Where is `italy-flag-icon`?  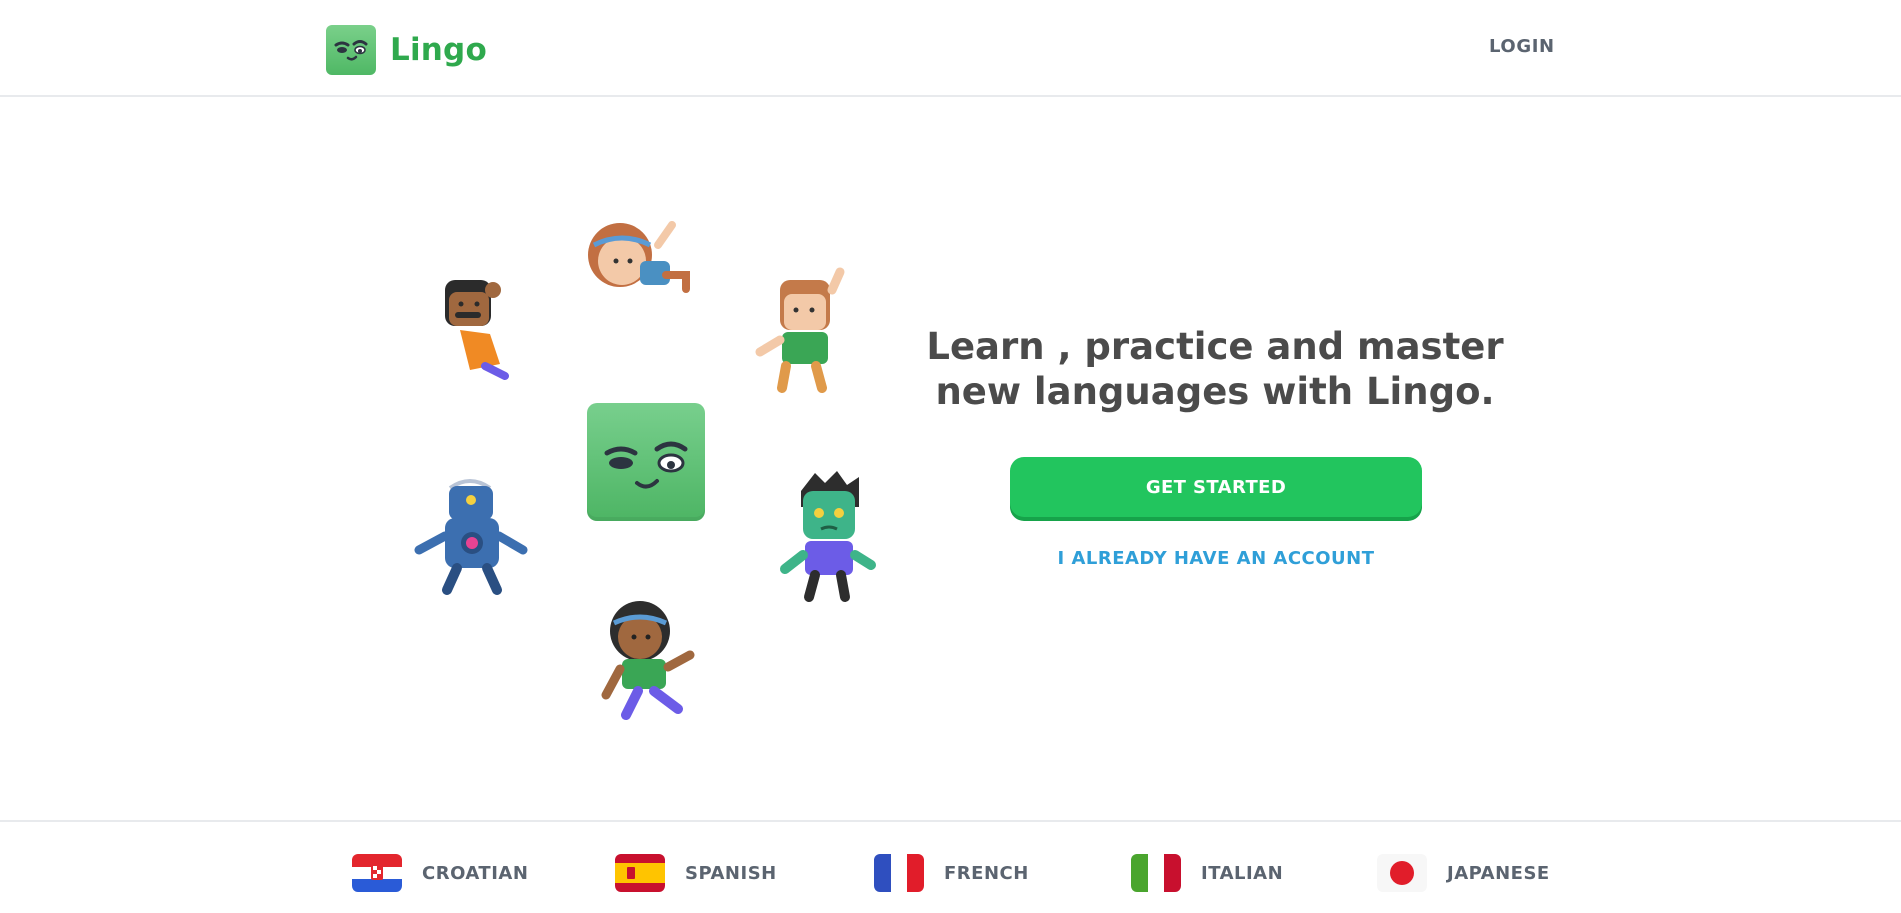 italy-flag-icon is located at coordinates (1156, 873).